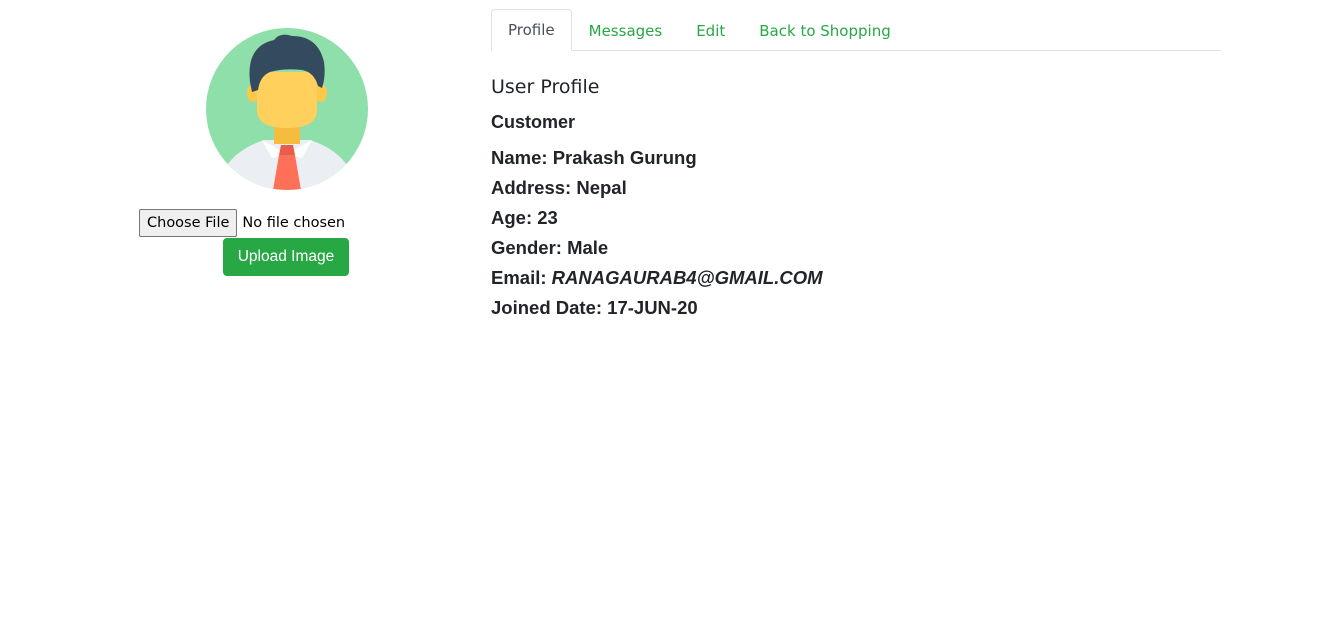  Describe the element at coordinates (531, 187) in the screenshot. I see `address-label: Address:` at that location.